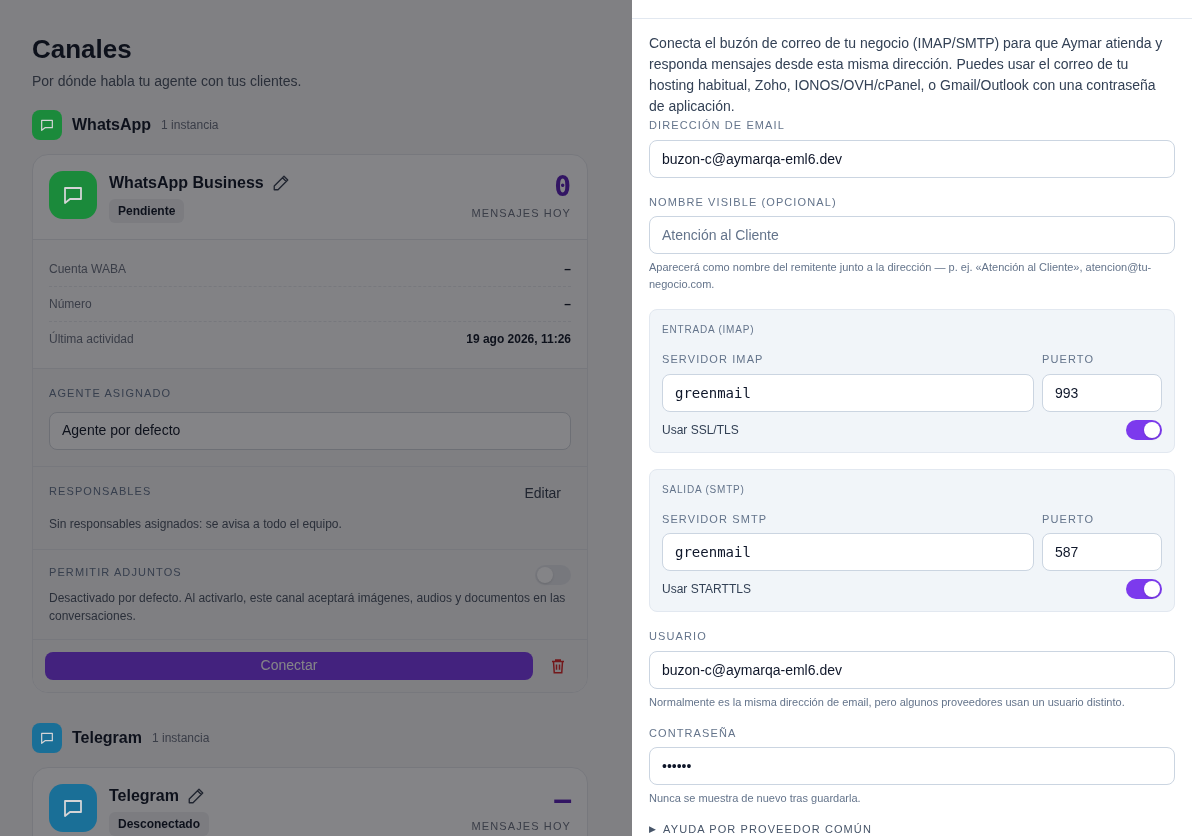 Image resolution: width=1192 pixels, height=836 pixels. Describe the element at coordinates (743, 202) in the screenshot. I see `field-label: NOMBRE VISIBLE (OPCIONAL)` at that location.